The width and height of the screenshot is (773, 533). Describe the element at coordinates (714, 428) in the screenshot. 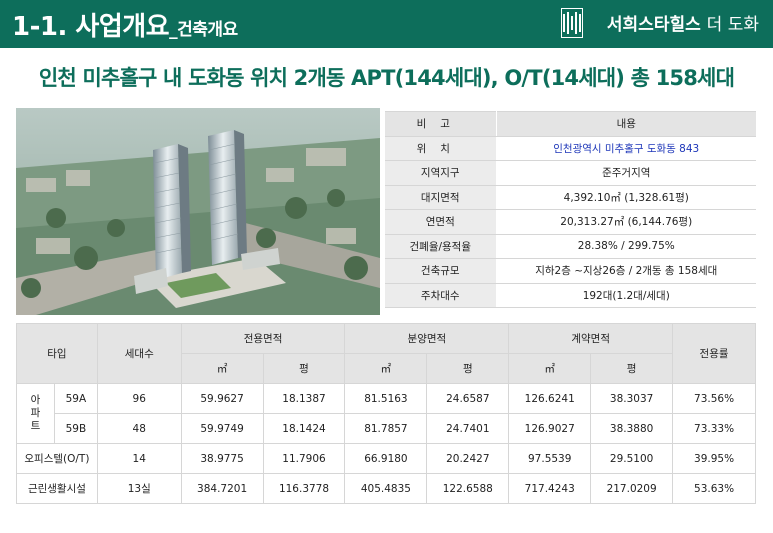

I see `cell-ratio: 73.33%` at that location.